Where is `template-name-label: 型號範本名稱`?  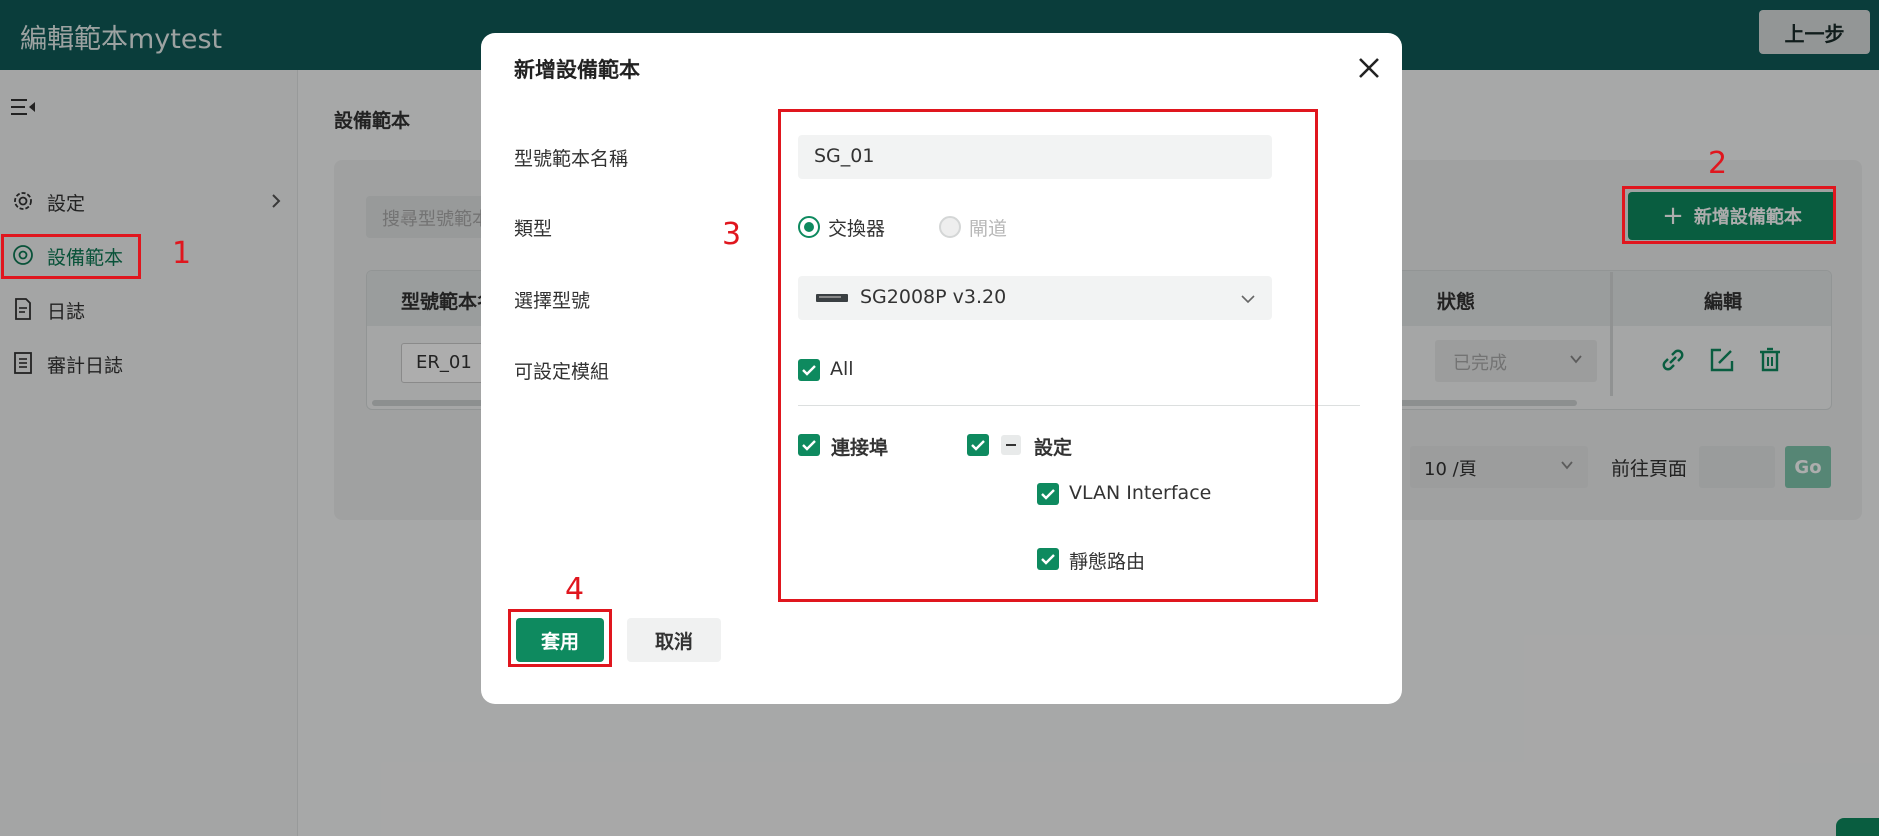 template-name-label: 型號範本名稱 is located at coordinates (571, 159).